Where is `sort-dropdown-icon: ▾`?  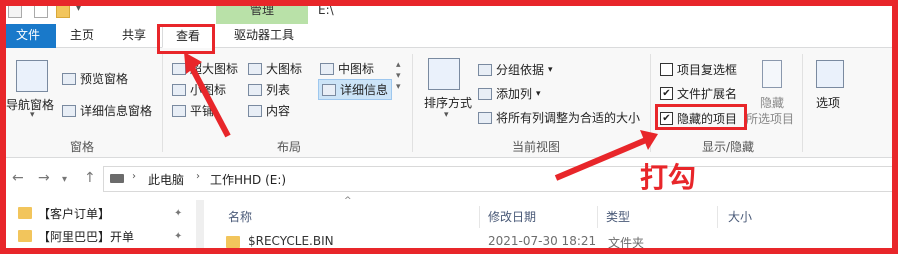
sort-dropdown-icon: ▾ is located at coordinates (446, 115).